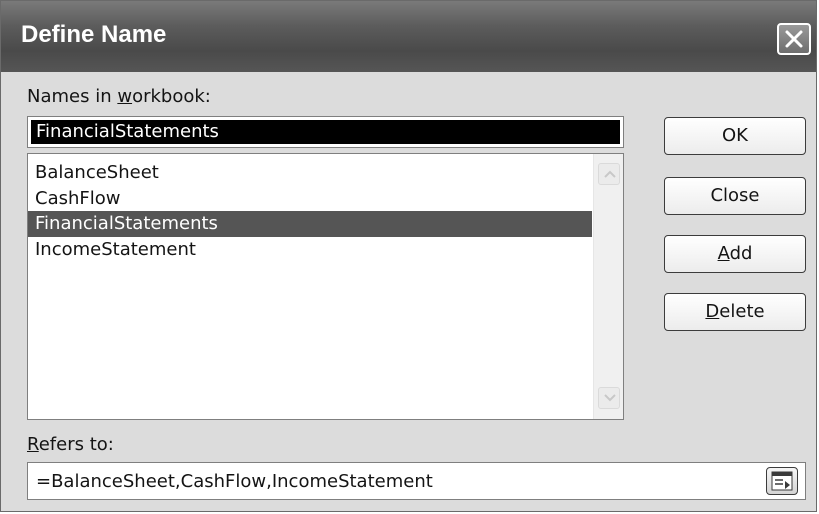 The width and height of the screenshot is (819, 514). I want to click on list-item: BalanceSheet, so click(310, 173).